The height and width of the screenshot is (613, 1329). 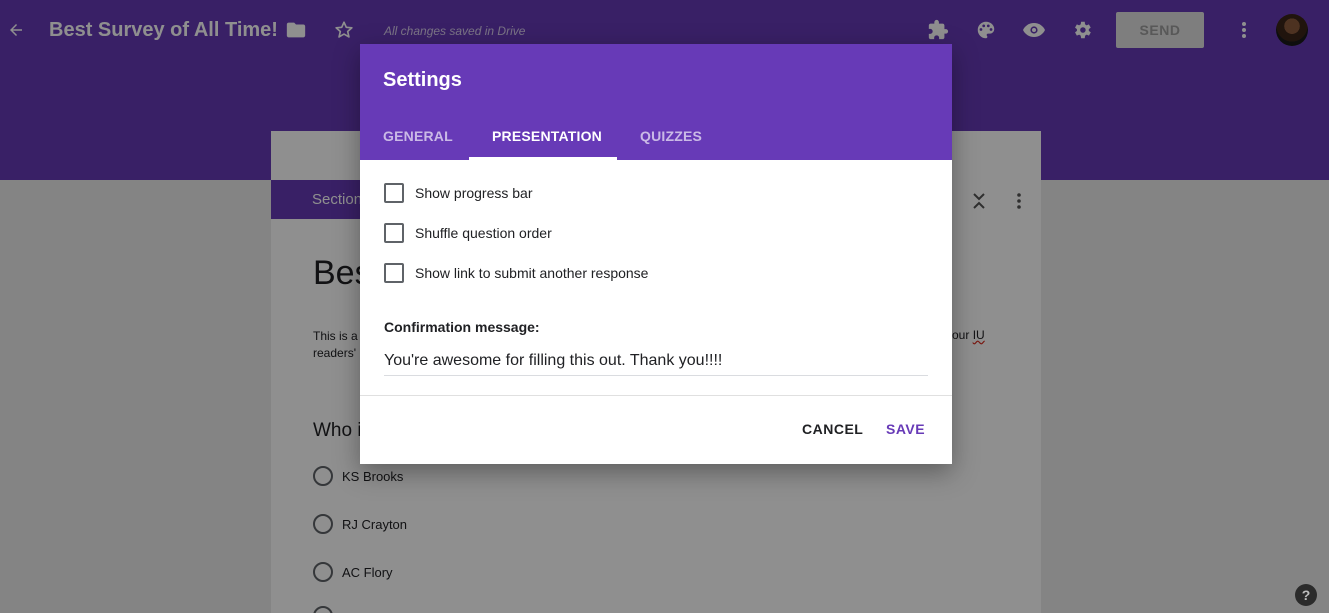 What do you see at coordinates (422, 80) in the screenshot?
I see `dialog-title: Settings` at bounding box center [422, 80].